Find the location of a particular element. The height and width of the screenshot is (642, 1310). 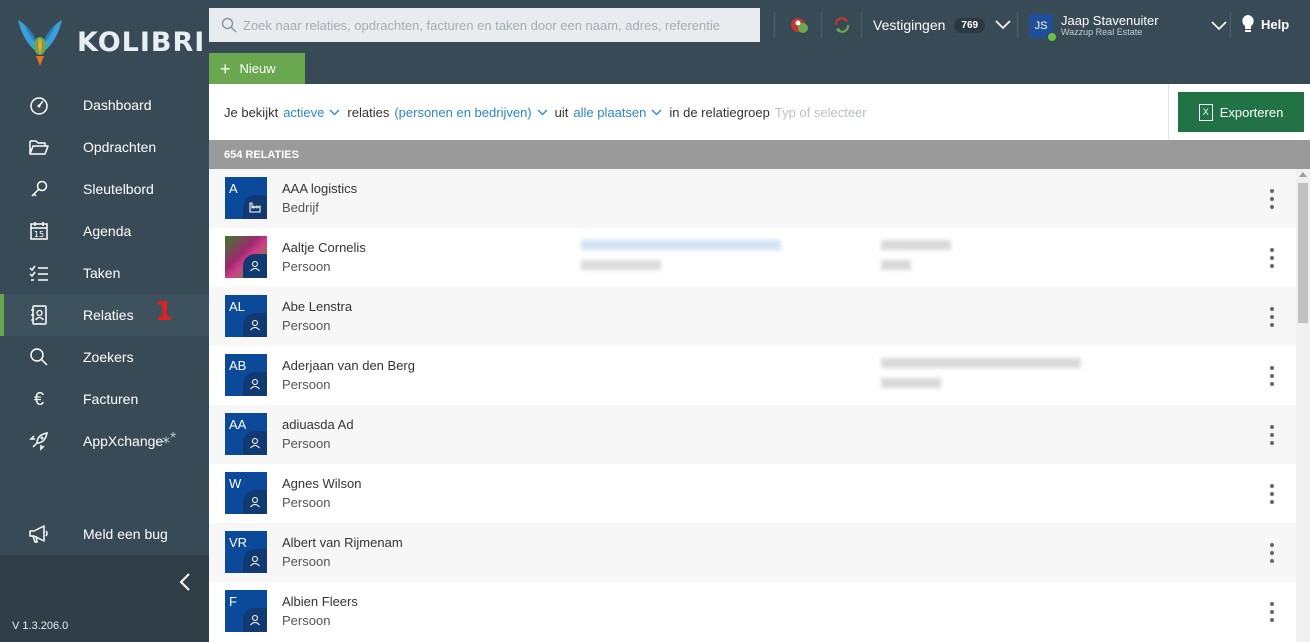

sidebar-item-appxchange: AppXchange ⁎* is located at coordinates (104, 441).